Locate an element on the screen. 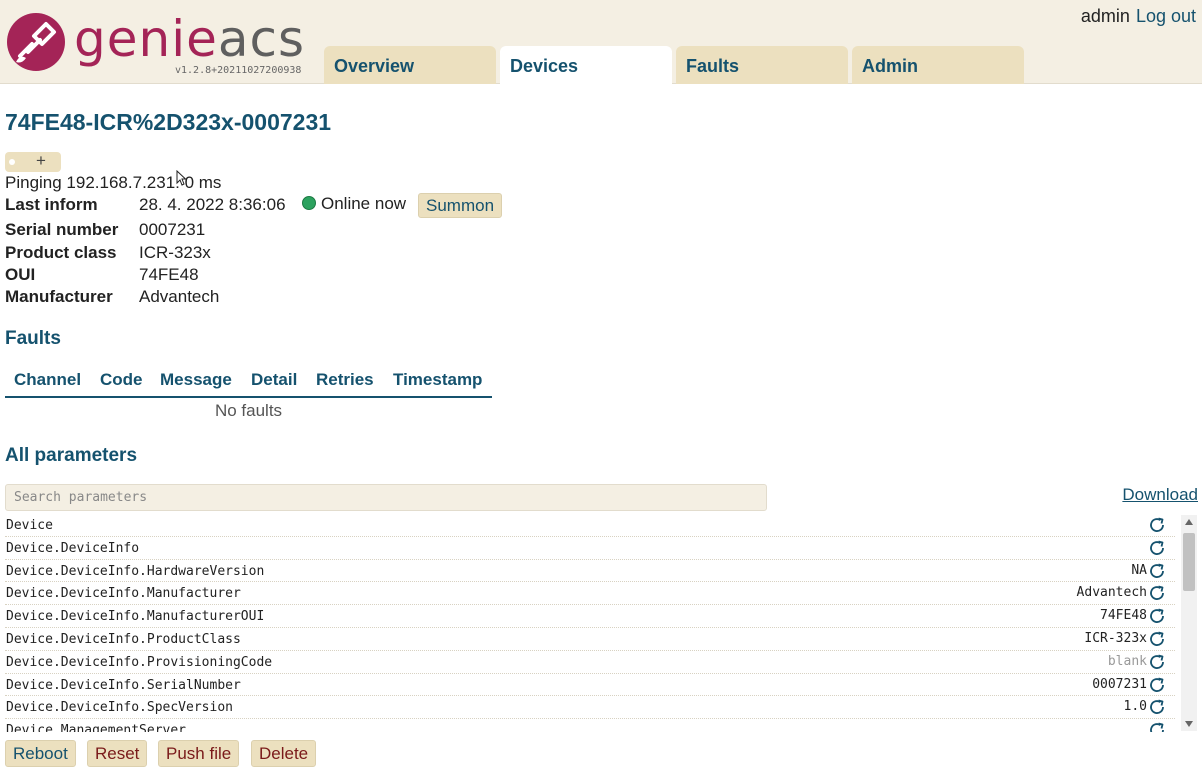 Image resolution: width=1202 pixels, height=772 pixels. info-label: Last inform is located at coordinates (51, 204).